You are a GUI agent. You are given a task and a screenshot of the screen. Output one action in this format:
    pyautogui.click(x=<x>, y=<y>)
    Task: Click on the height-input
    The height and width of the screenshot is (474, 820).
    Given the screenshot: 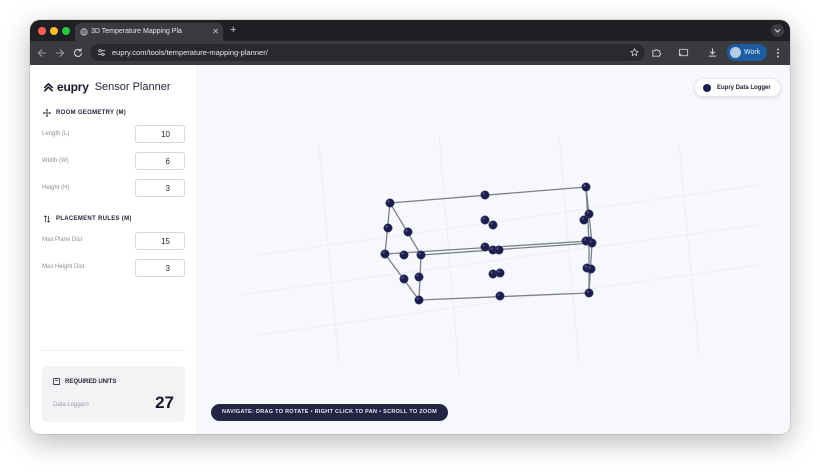 What is the action you would take?
    pyautogui.click(x=160, y=188)
    